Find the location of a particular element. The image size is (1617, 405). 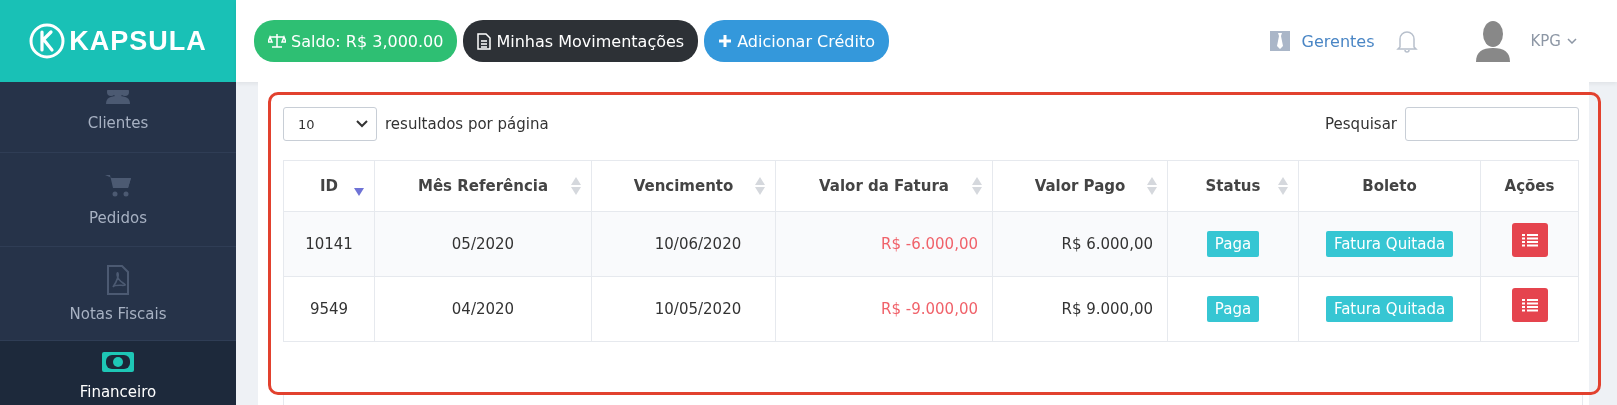

logo-icon is located at coordinates (47, 41).